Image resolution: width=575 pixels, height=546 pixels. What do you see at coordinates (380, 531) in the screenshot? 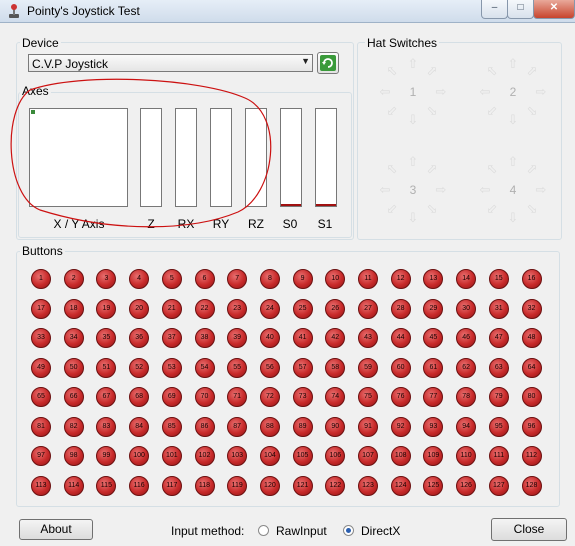
I see `directx-radio-label: DirectX` at bounding box center [380, 531].